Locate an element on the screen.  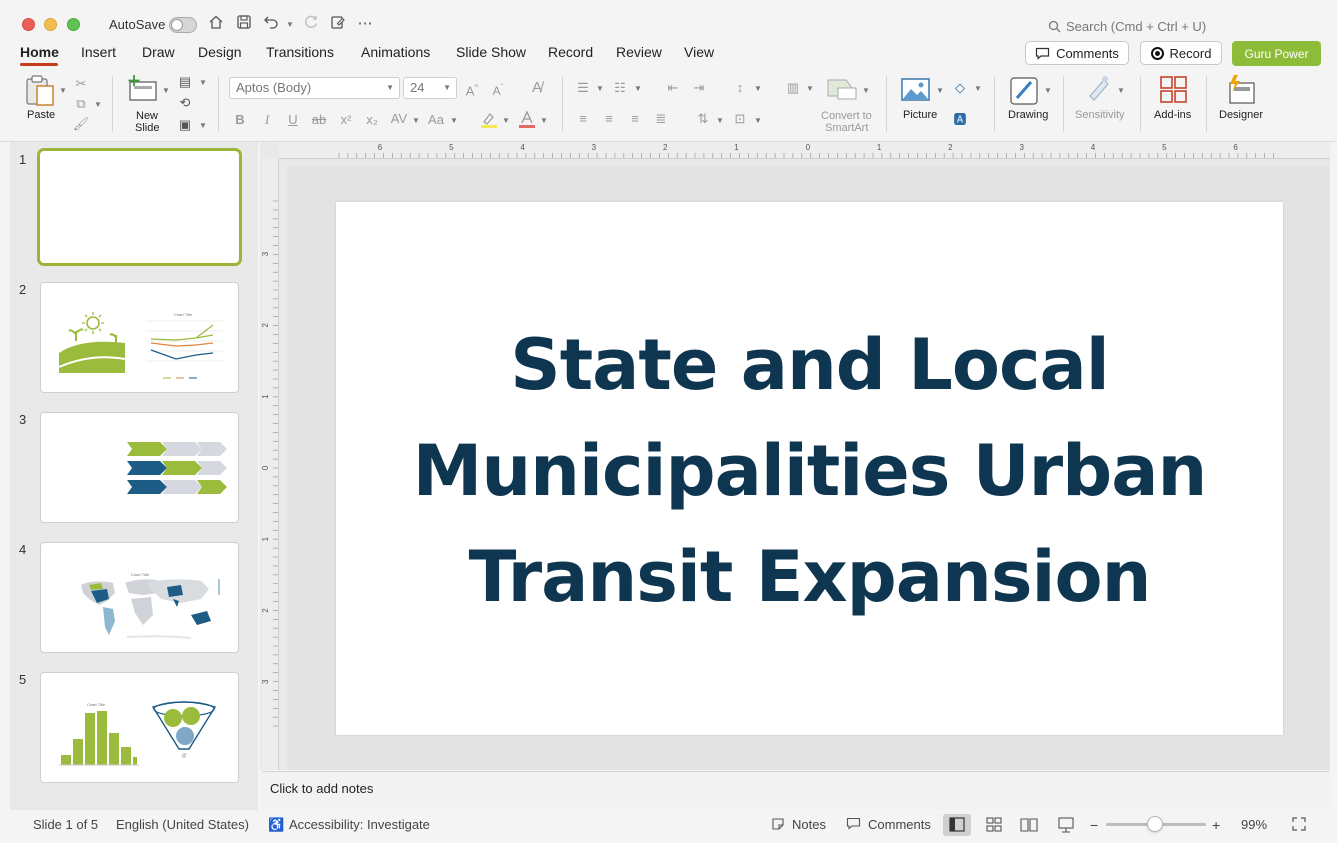
change-case-chevron-icon: ▼ is located at coordinates (454, 120).